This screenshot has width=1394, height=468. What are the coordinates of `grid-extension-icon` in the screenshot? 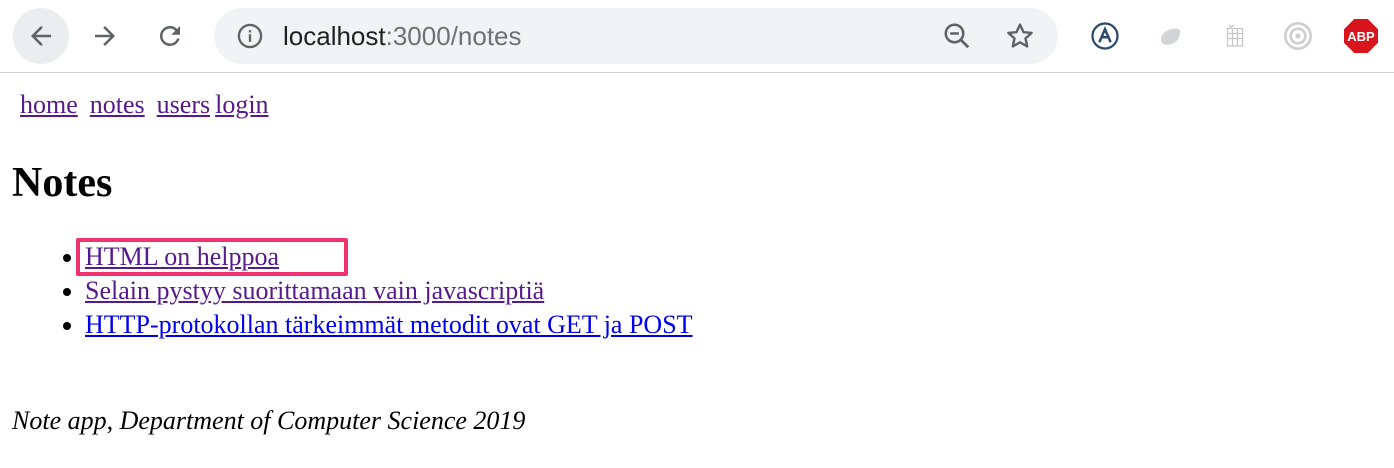 It's located at (1235, 35).